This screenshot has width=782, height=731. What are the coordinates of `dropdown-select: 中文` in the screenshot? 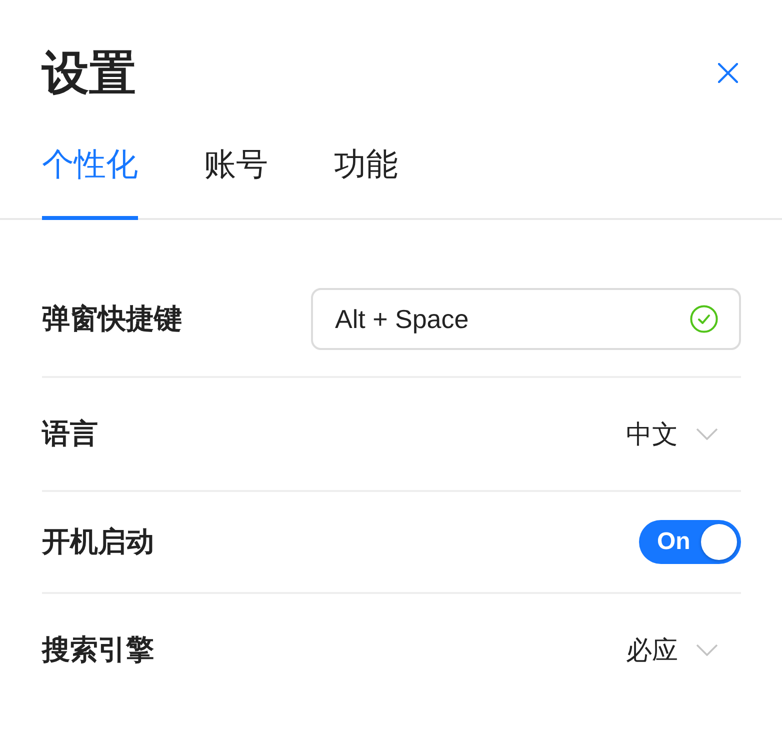 It's located at (683, 434).